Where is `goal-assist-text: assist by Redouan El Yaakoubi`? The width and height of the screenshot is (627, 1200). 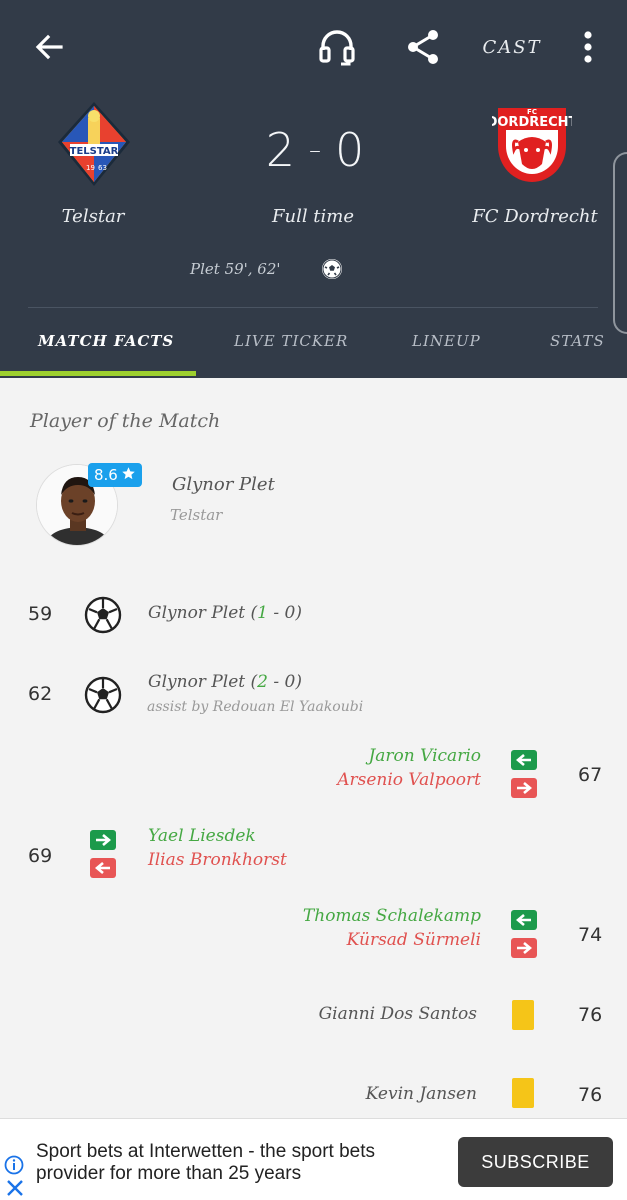
goal-assist-text: assist by Redouan El Yaakoubi is located at coordinates (255, 707).